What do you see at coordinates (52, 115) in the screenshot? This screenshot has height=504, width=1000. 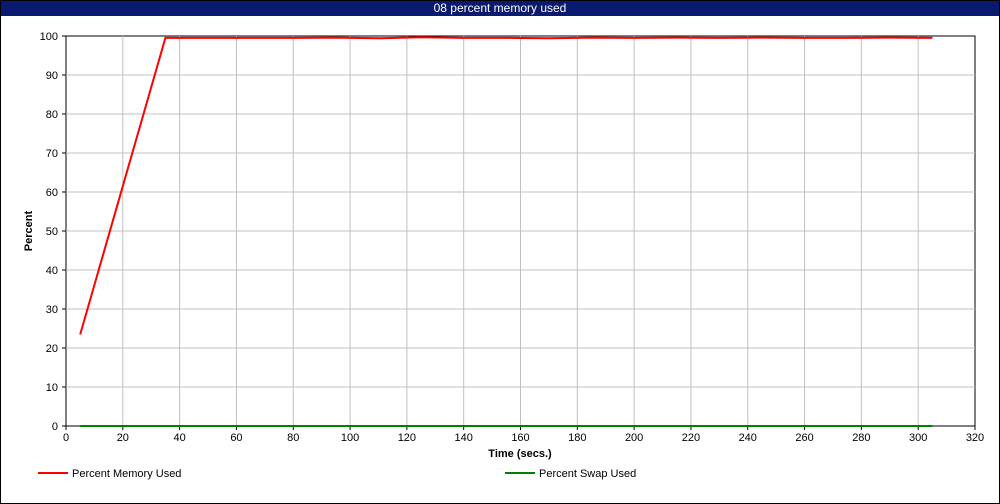 I see `y-tick-label: 80` at bounding box center [52, 115].